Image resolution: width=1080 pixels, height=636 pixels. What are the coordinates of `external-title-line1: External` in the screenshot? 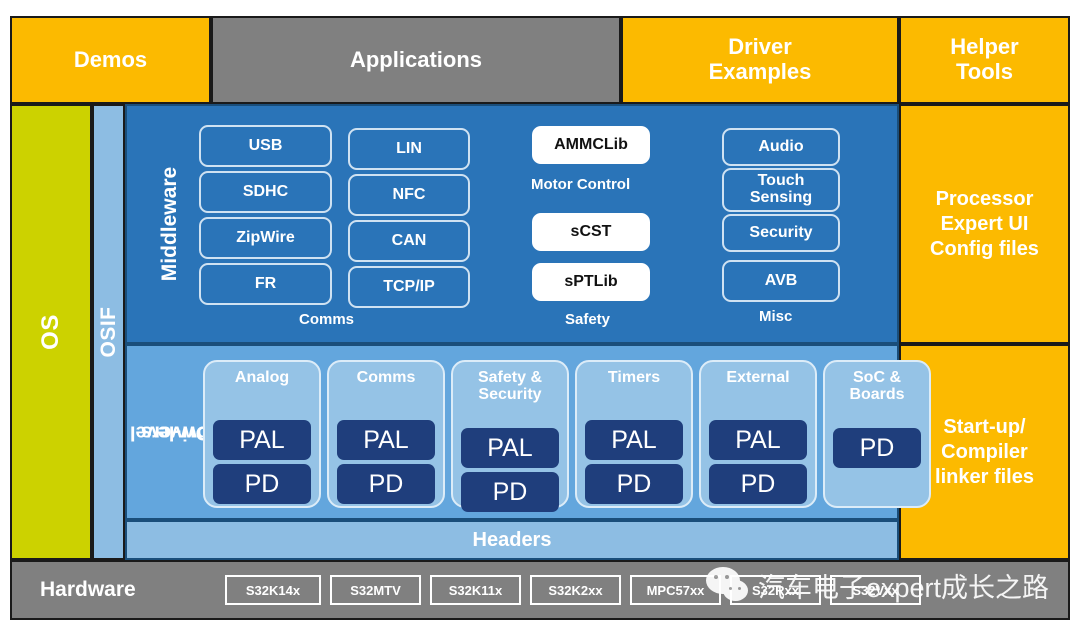 It's located at (758, 377).